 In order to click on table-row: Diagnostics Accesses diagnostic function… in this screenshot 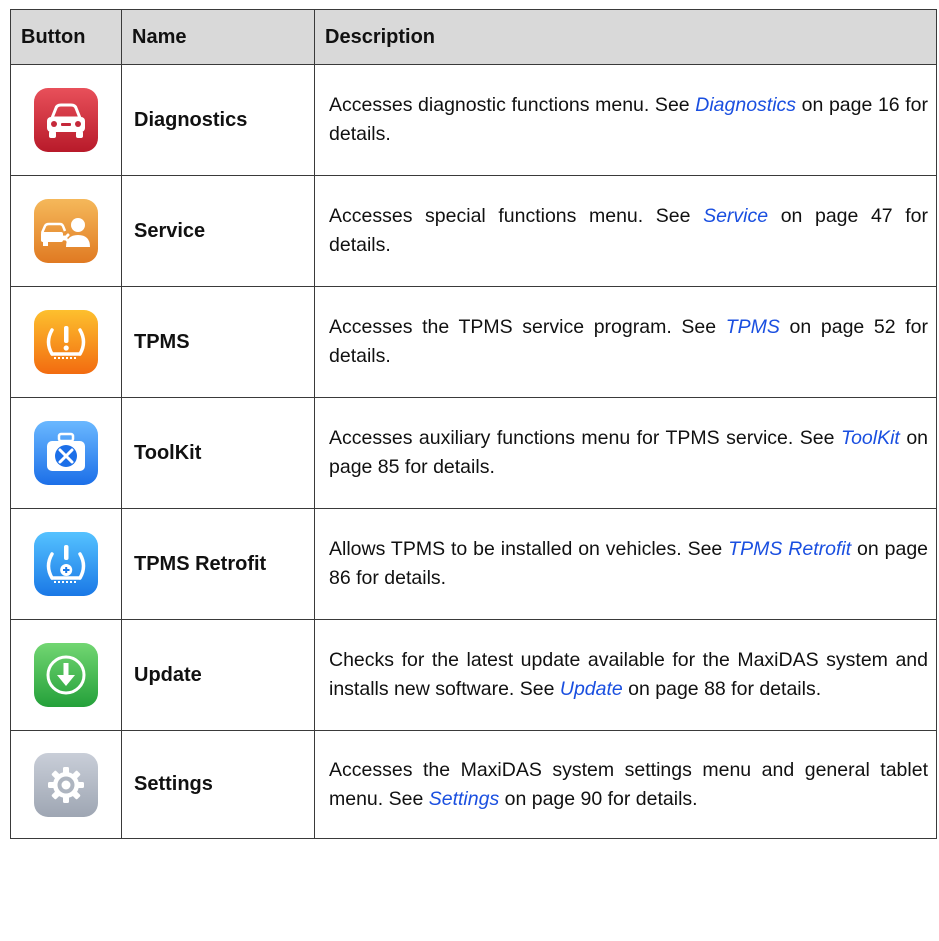, I will do `click(473, 120)`.